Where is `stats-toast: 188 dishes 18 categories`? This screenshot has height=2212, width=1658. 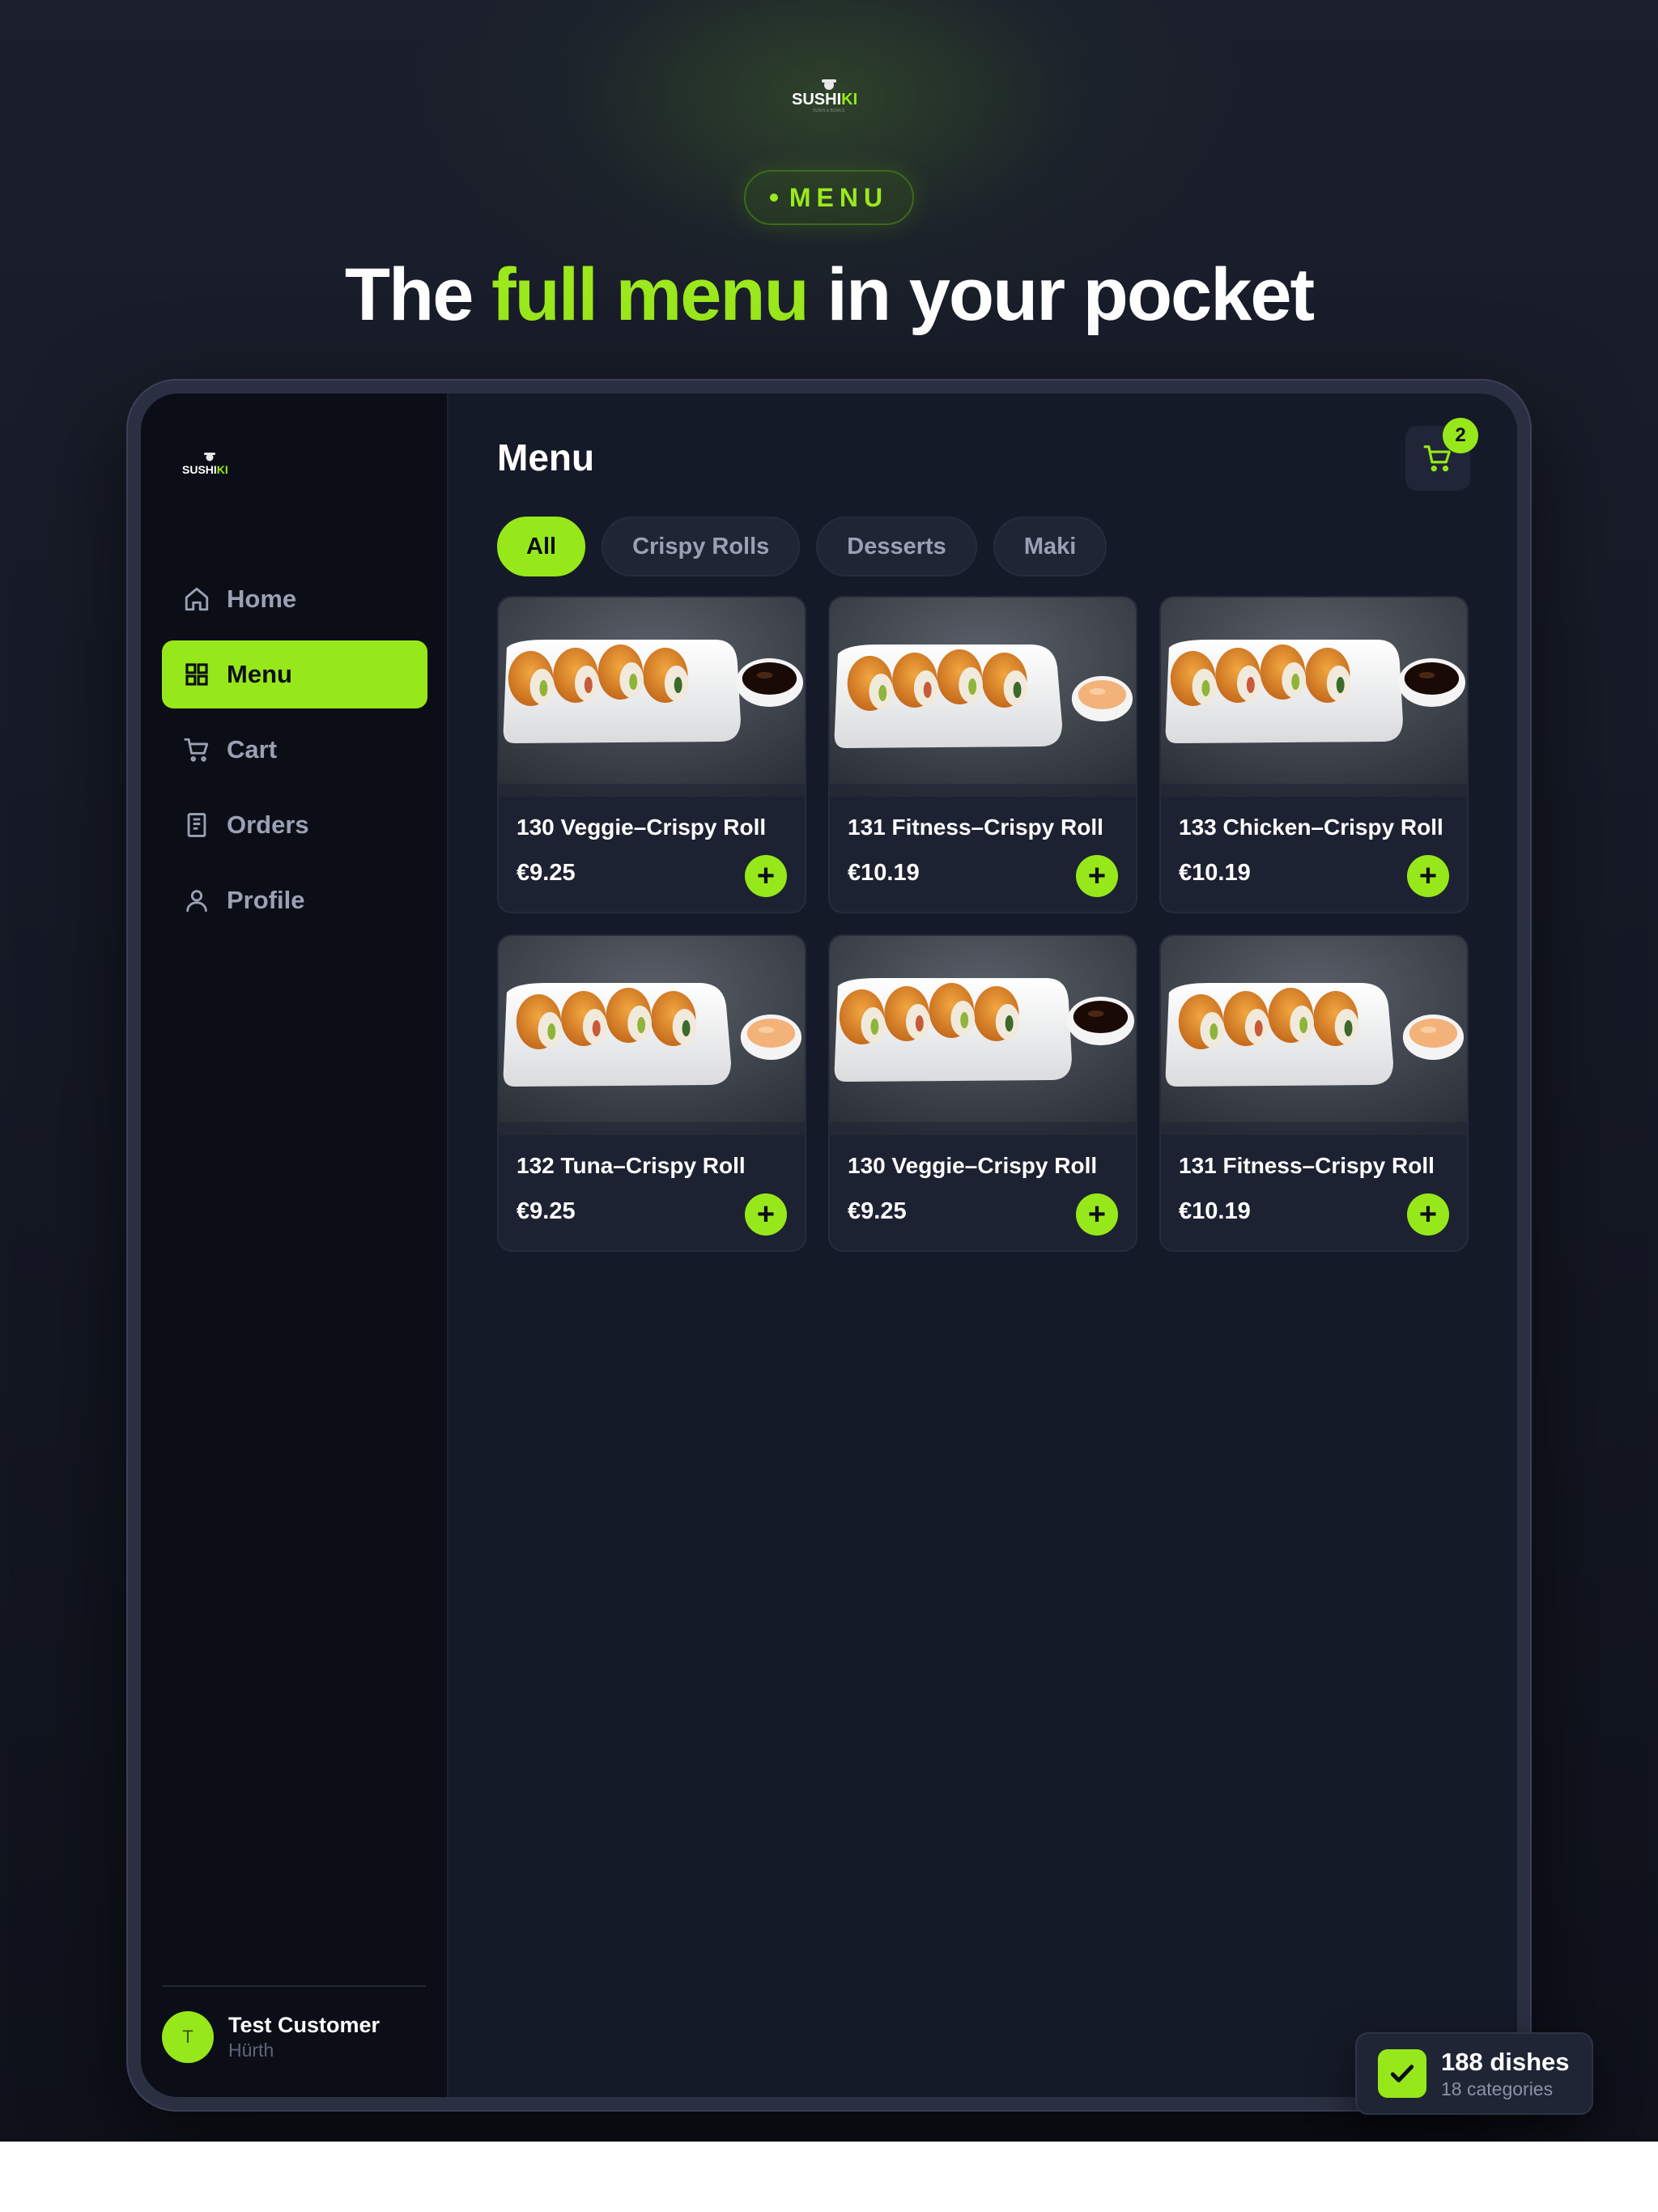
stats-toast: 188 dishes 18 categories is located at coordinates (1474, 2073).